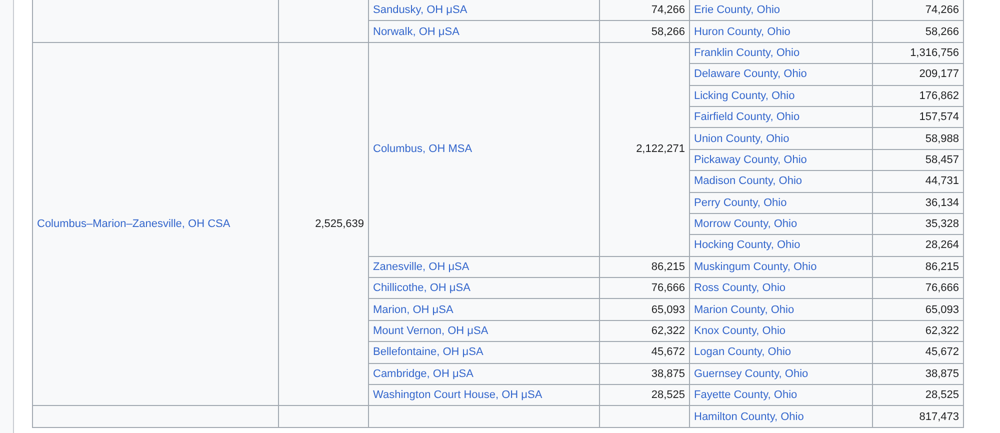  I want to click on table-cell: 1,316,756, so click(918, 53).